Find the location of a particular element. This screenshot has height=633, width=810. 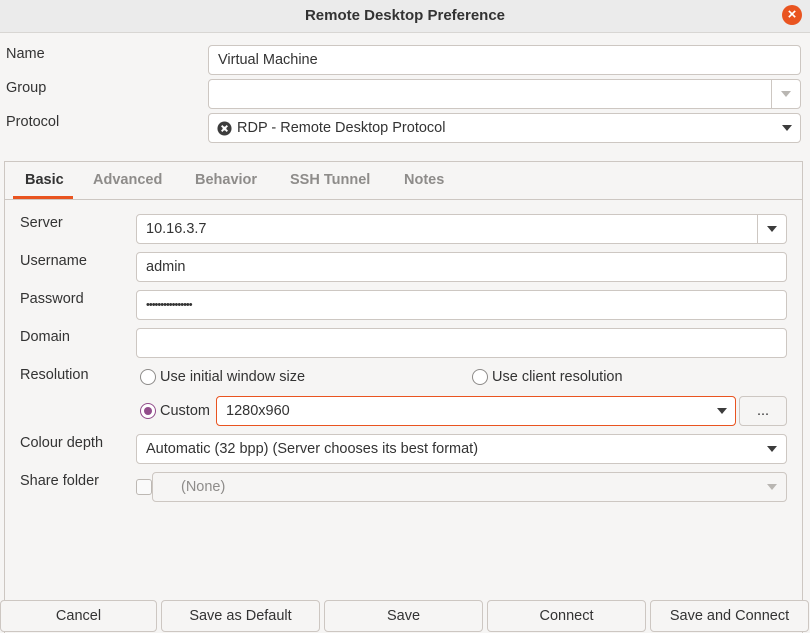

radio-initial-window-size is located at coordinates (148, 377).